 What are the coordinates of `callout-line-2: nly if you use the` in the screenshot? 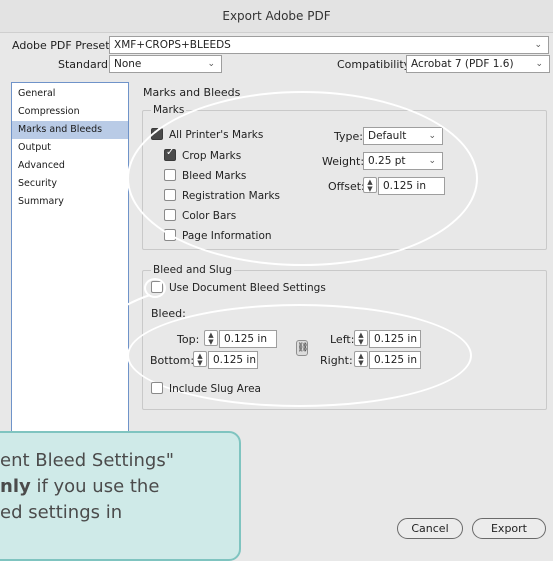 It's located at (79, 487).